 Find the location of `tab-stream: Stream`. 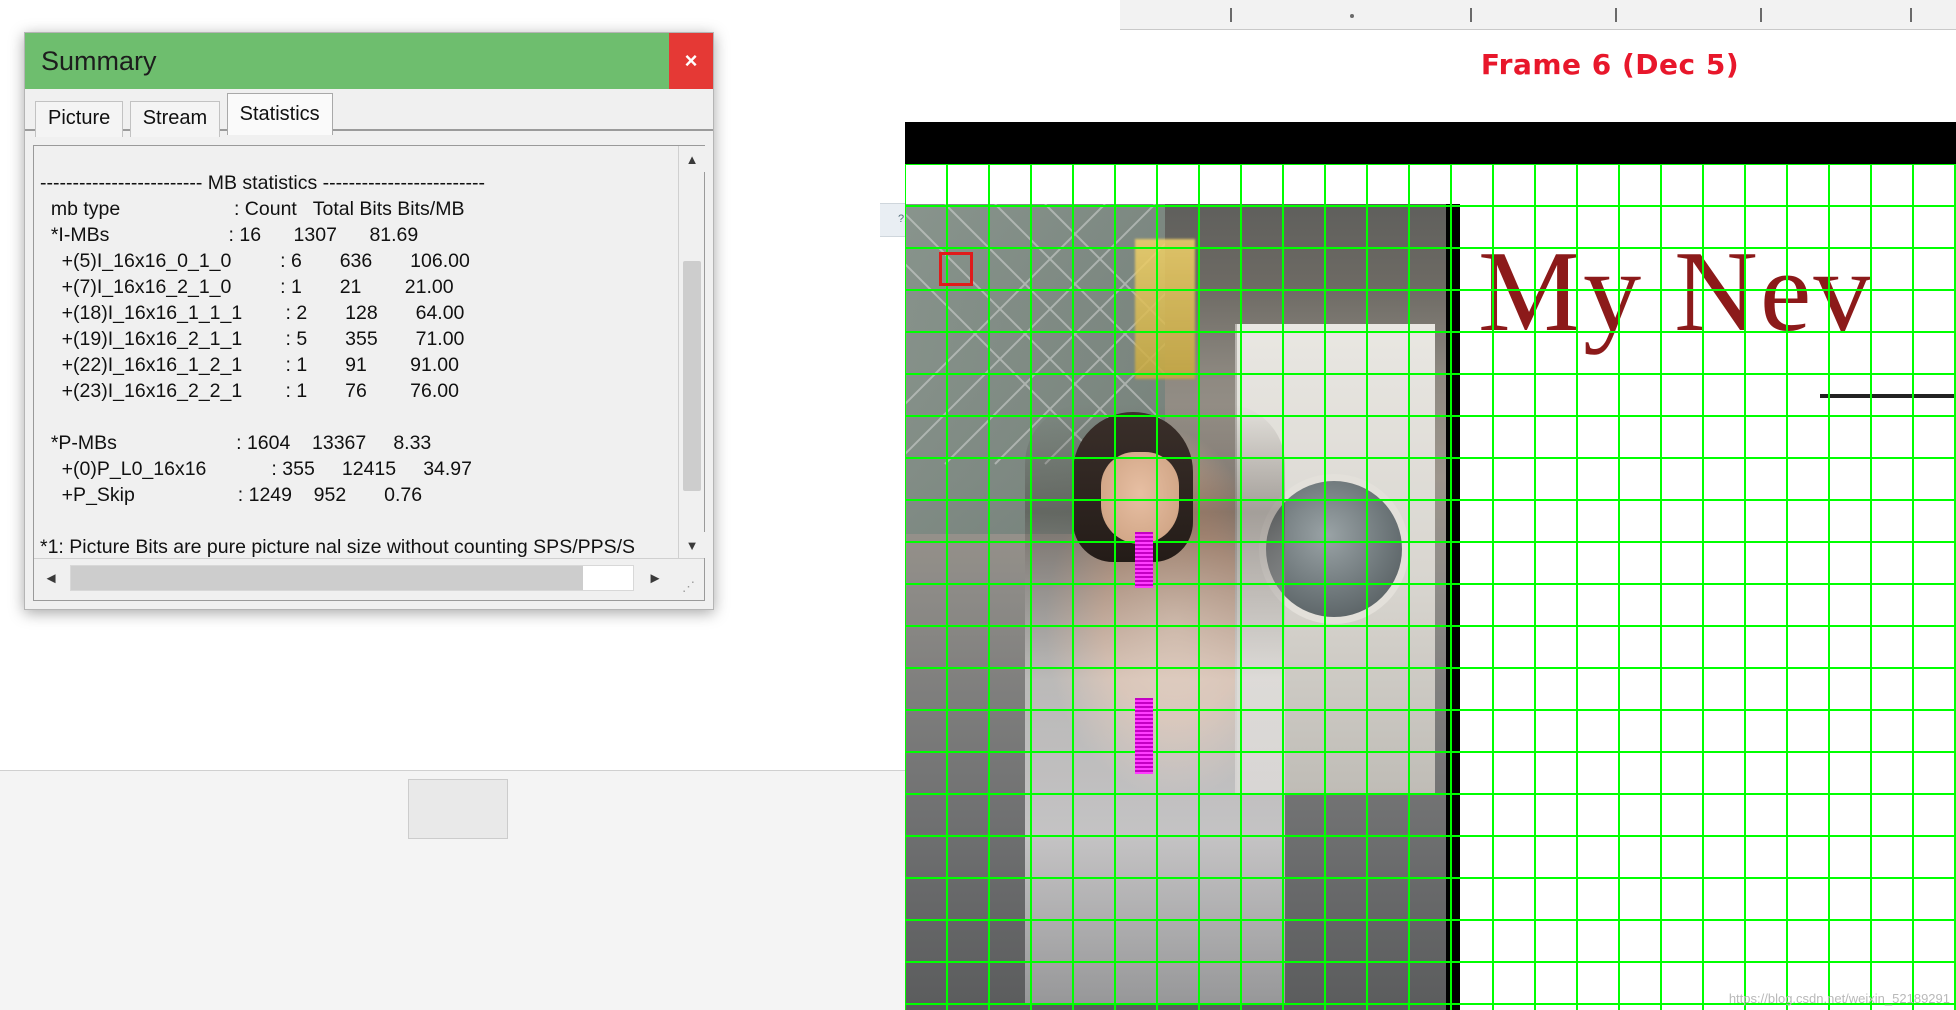

tab-stream: Stream is located at coordinates (175, 119).